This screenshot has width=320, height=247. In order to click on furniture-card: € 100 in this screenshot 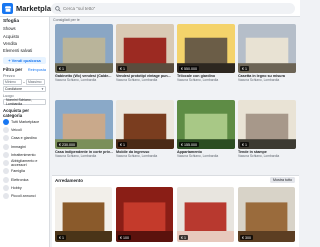, I will do `click(144, 214)`.